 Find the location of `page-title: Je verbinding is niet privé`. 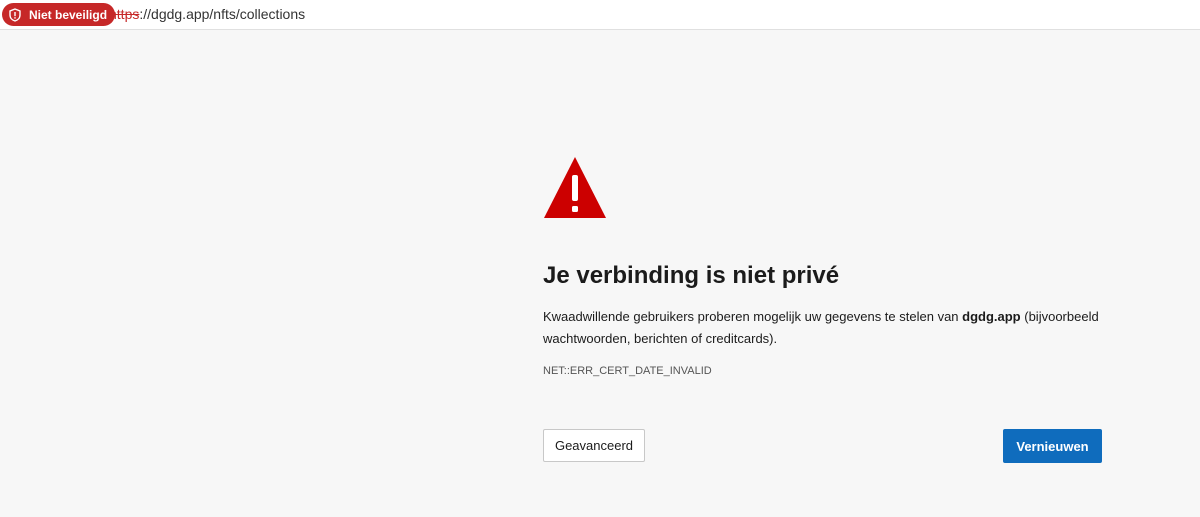

page-title: Je verbinding is niet privé is located at coordinates (691, 275).